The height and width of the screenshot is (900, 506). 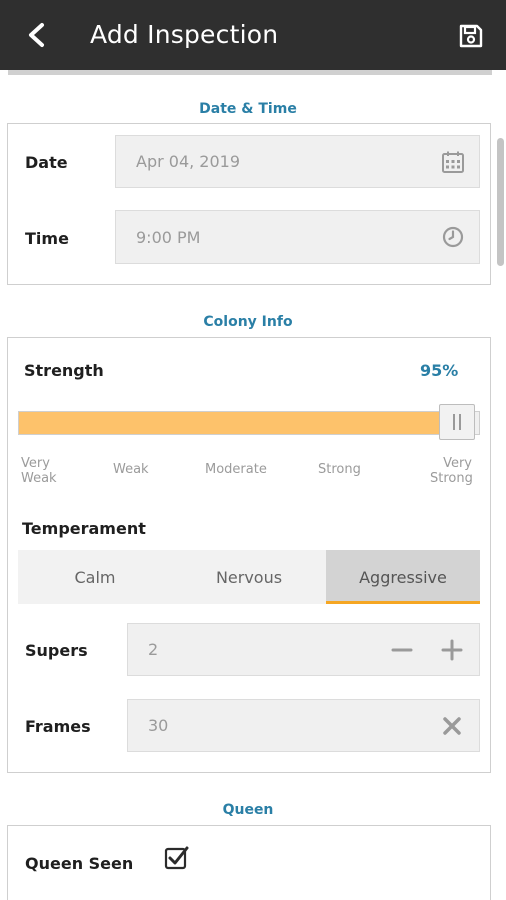 I want to click on supers-value: 2, so click(x=153, y=649).